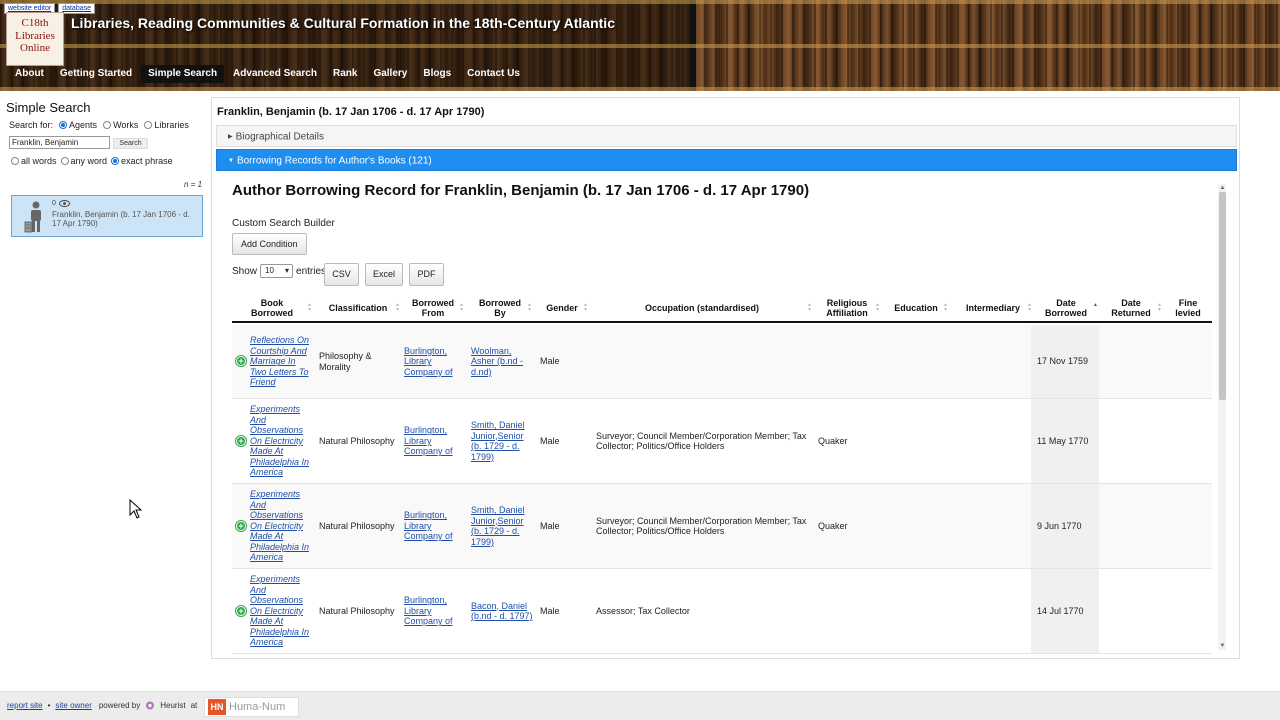  I want to click on col-gender: Gender ▲ ▼, so click(562, 308).